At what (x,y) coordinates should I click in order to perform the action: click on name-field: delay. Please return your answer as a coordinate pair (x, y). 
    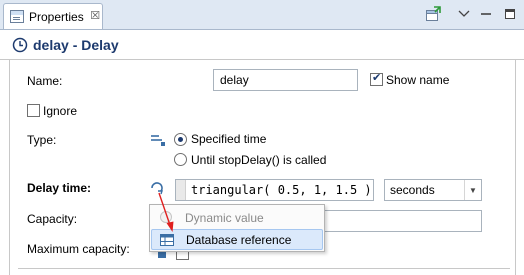
    Looking at the image, I should click on (285, 80).